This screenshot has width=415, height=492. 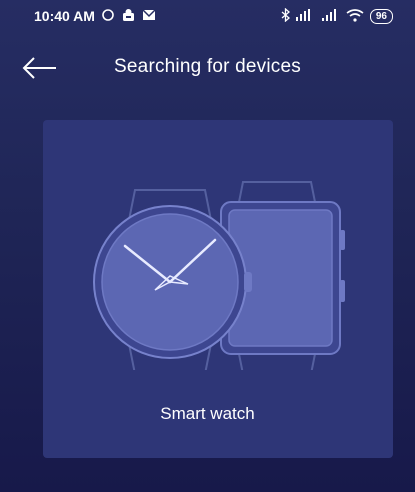 I want to click on signal-strength-2-icon, so click(x=330, y=16).